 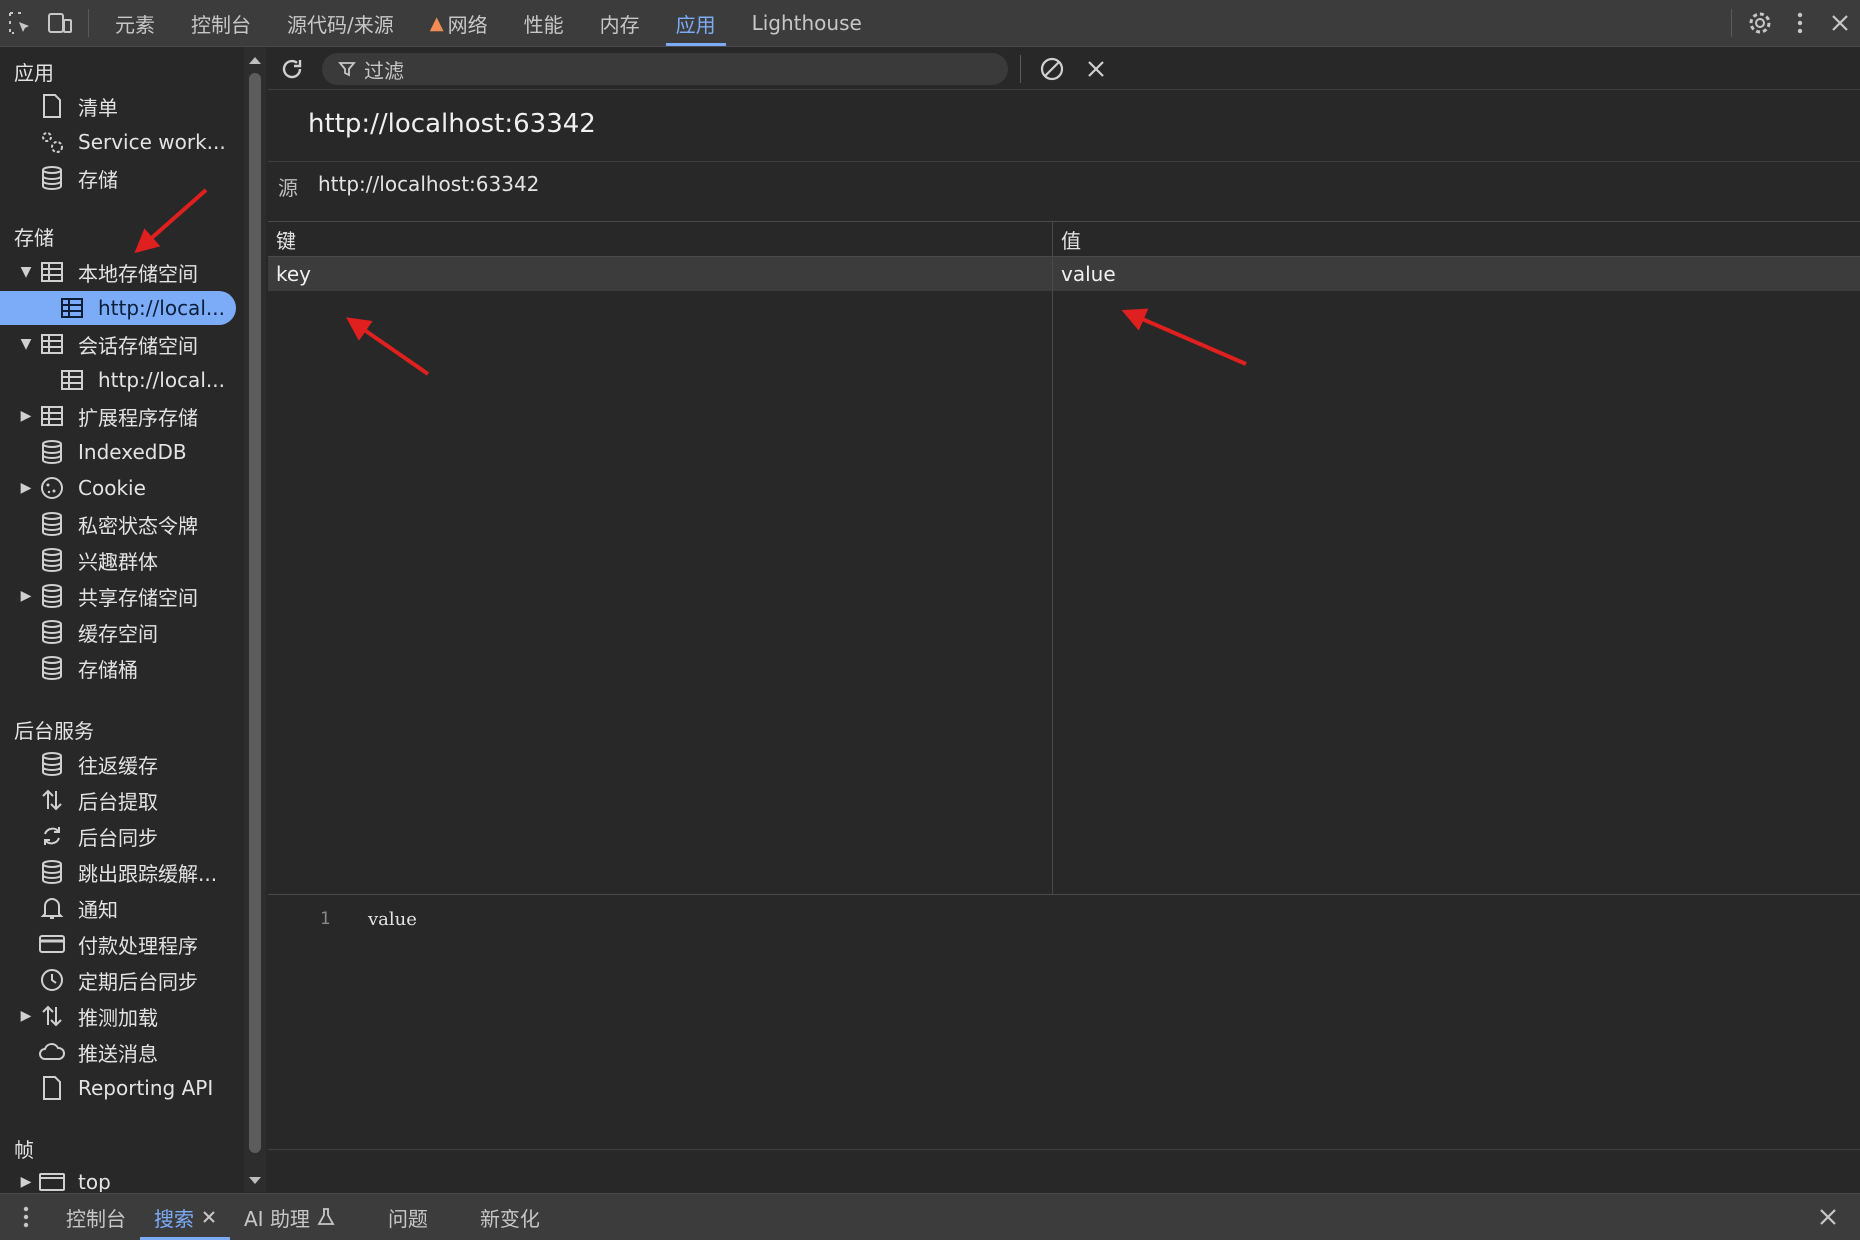 I want to click on sidebar-item-interest-groups: 兴趣群体, so click(x=118, y=560).